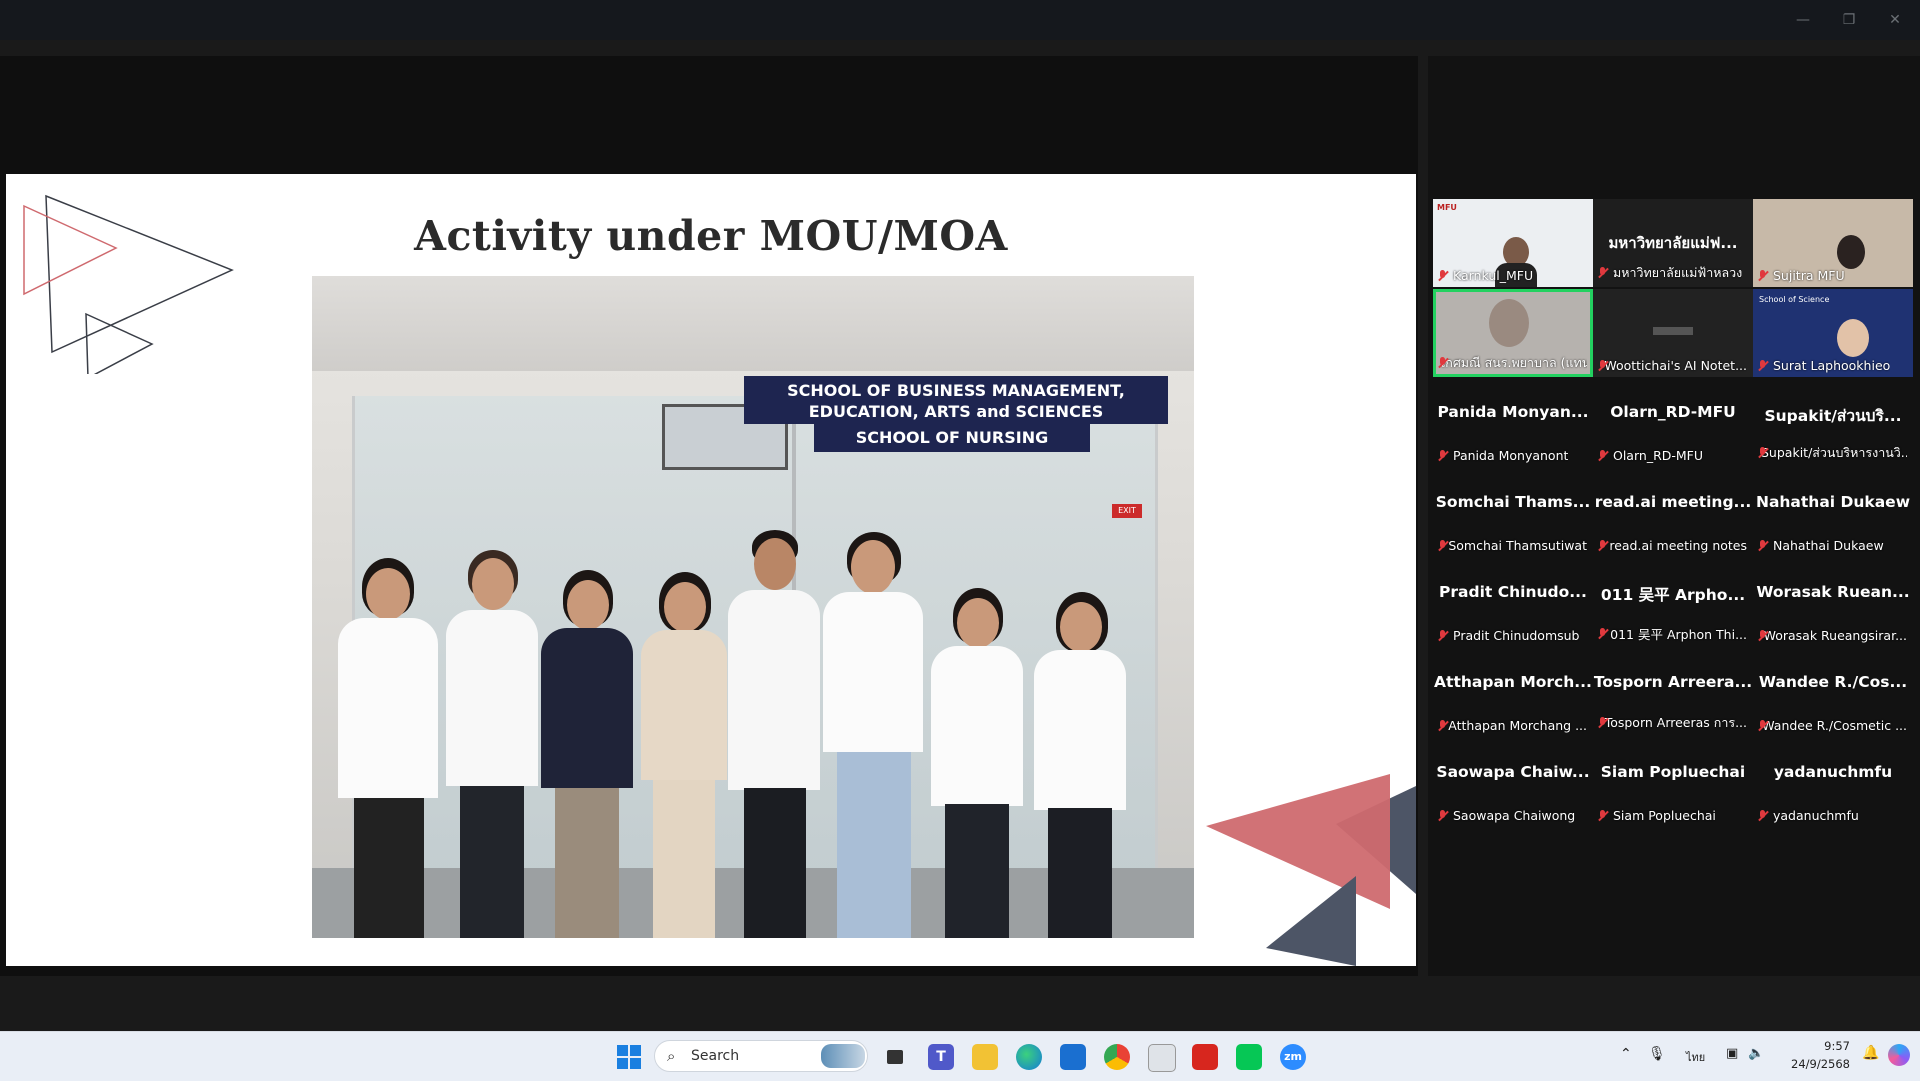 The height and width of the screenshot is (1081, 1920). I want to click on decorative-triangles-top-left, so click(128, 284).